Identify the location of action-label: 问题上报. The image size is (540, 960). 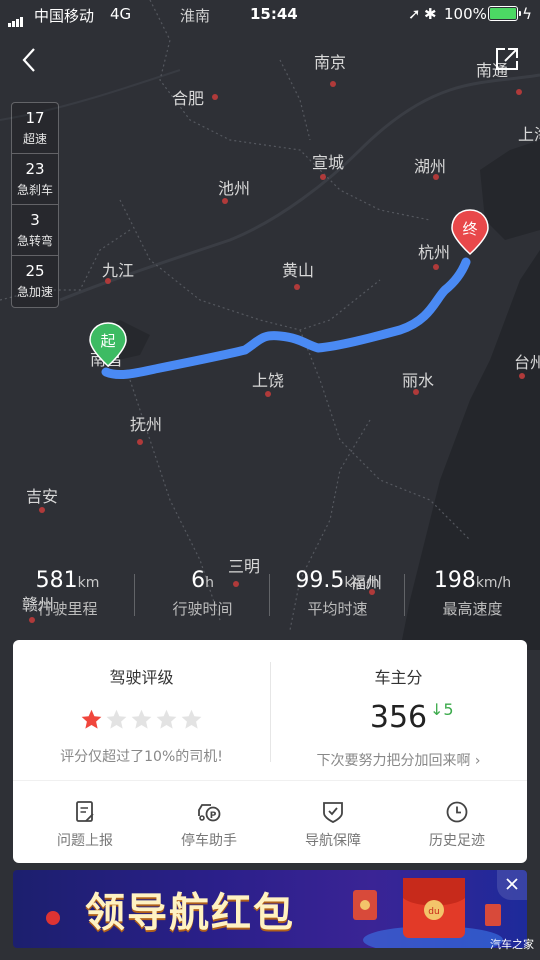
(85, 841).